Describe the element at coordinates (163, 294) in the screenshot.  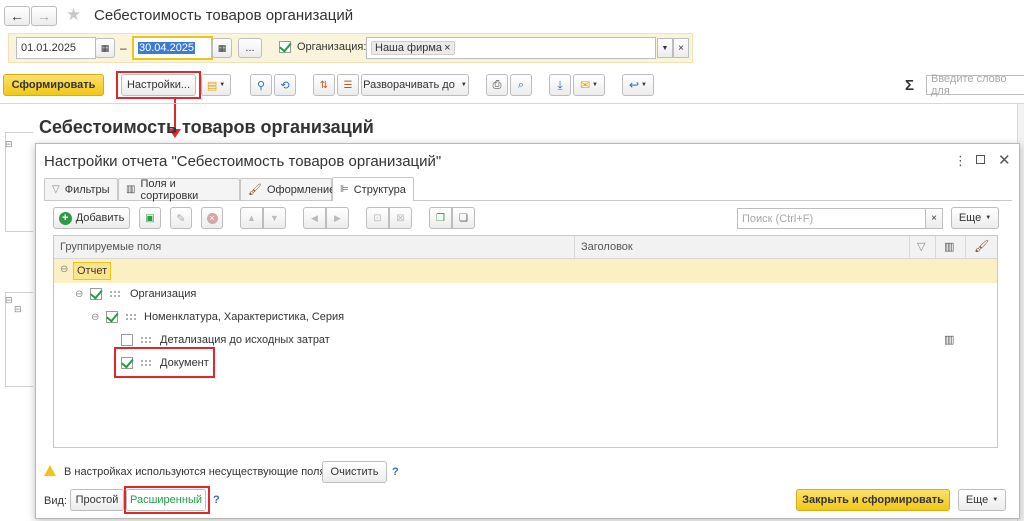
I see `tree-item-organization: Организация` at that location.